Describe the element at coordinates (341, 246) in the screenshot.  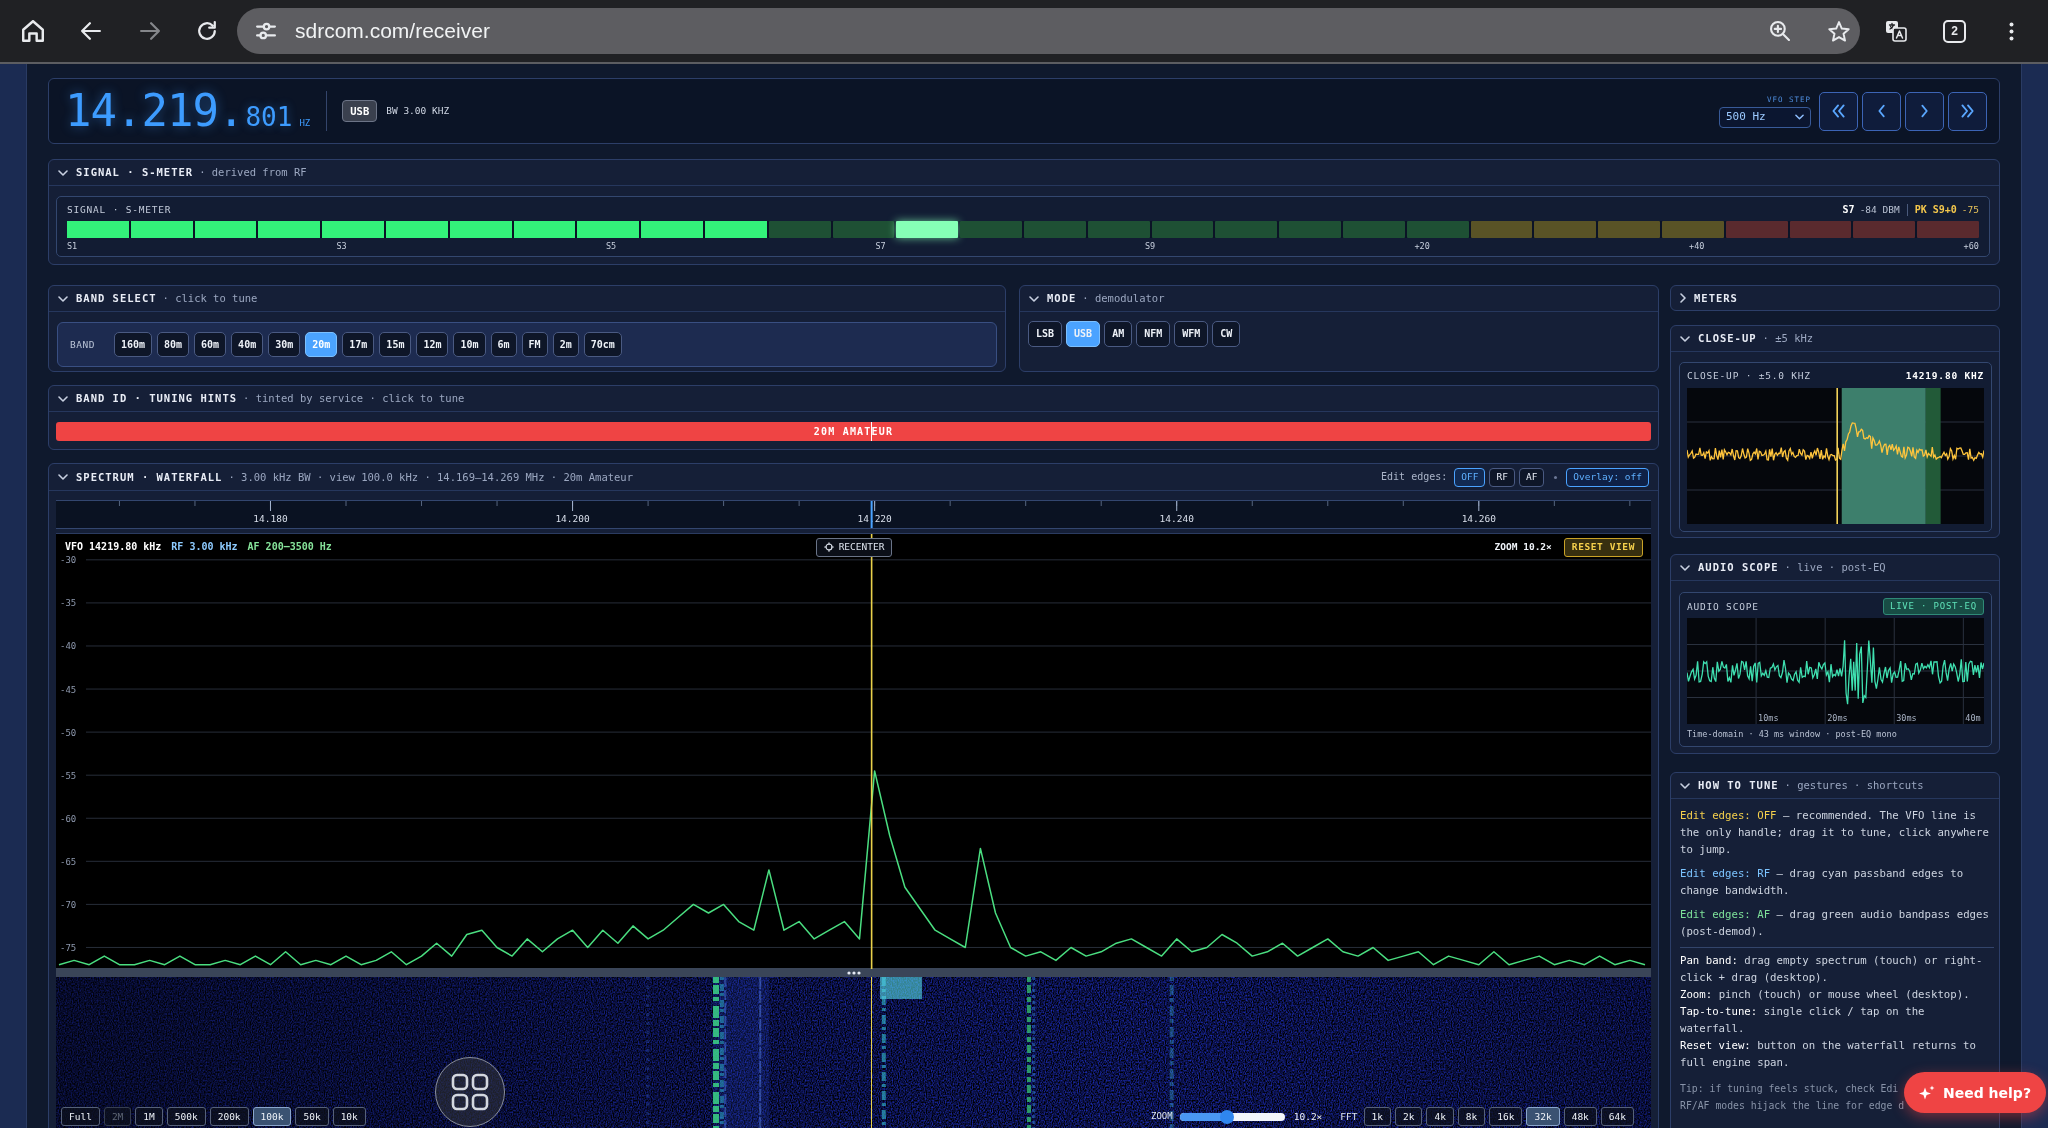
I see `scale-label: S3` at that location.